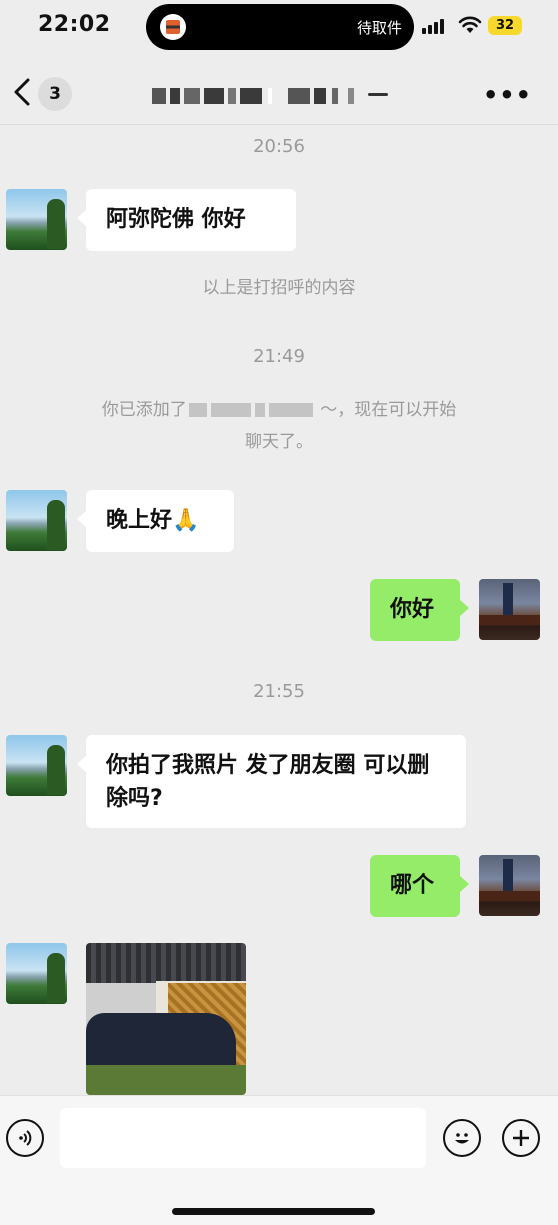  I want to click on chat-input-bar, so click(279, 1160).